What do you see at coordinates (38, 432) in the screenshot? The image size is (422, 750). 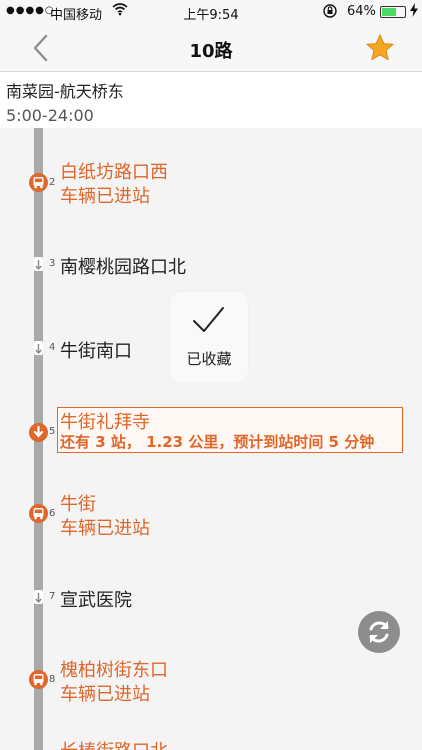 I see `location-pin-icon` at bounding box center [38, 432].